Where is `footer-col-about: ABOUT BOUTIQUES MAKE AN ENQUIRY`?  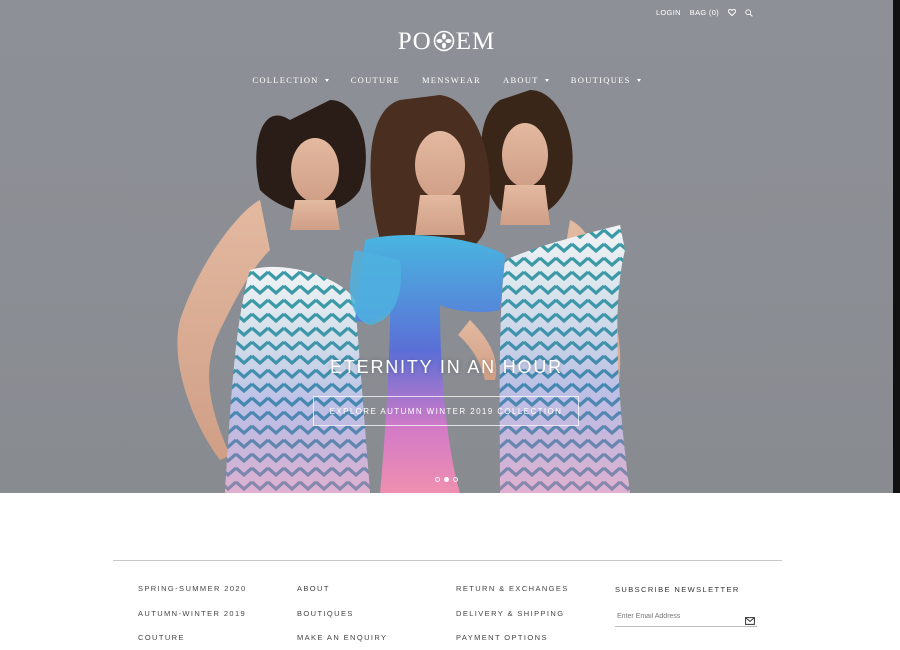 footer-col-about: ABOUT BOUTIQUES MAKE AN ENQUIRY is located at coordinates (342, 613).